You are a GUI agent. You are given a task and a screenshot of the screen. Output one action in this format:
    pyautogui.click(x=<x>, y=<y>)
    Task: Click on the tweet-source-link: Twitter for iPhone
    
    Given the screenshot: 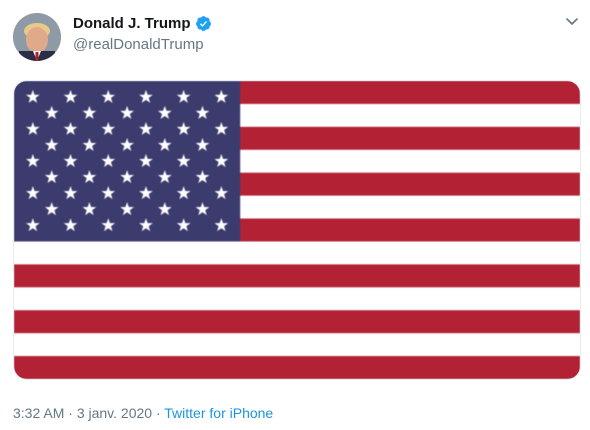 What is the action you would take?
    pyautogui.click(x=218, y=413)
    